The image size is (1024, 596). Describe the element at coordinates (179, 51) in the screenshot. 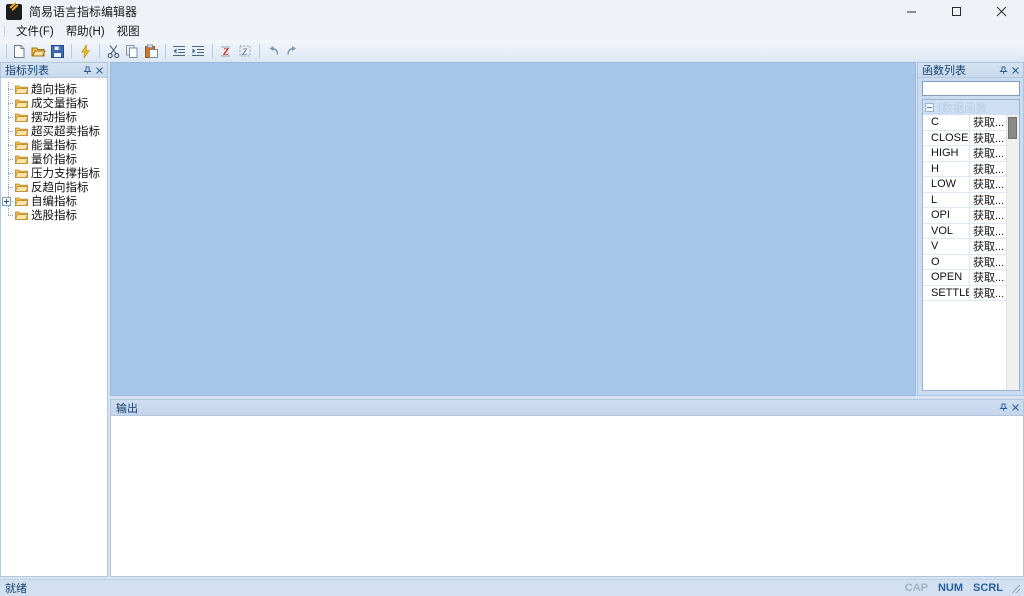

I see `decrease-indent-button` at that location.